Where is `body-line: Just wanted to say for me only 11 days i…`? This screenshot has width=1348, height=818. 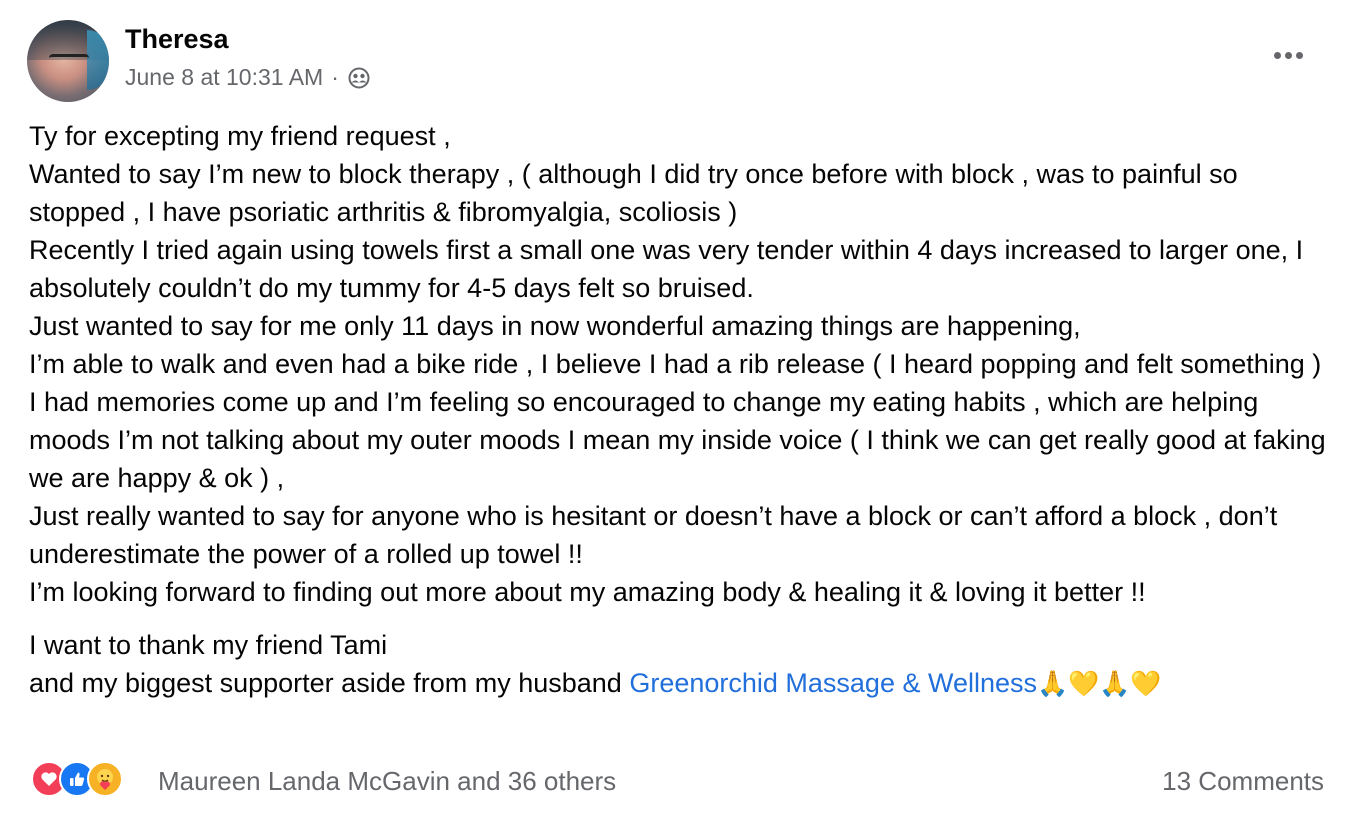 body-line: Just wanted to say for me only 11 days i… is located at coordinates (555, 326).